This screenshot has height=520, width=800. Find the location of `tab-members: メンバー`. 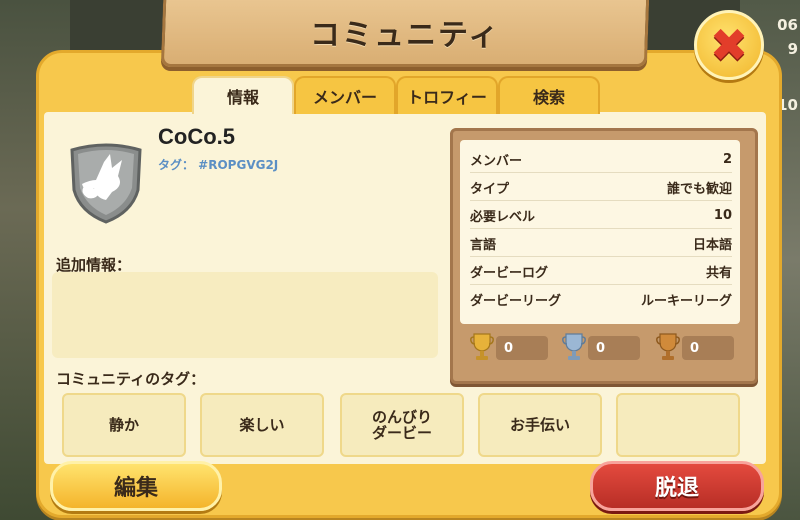

tab-members: メンバー is located at coordinates (345, 95).